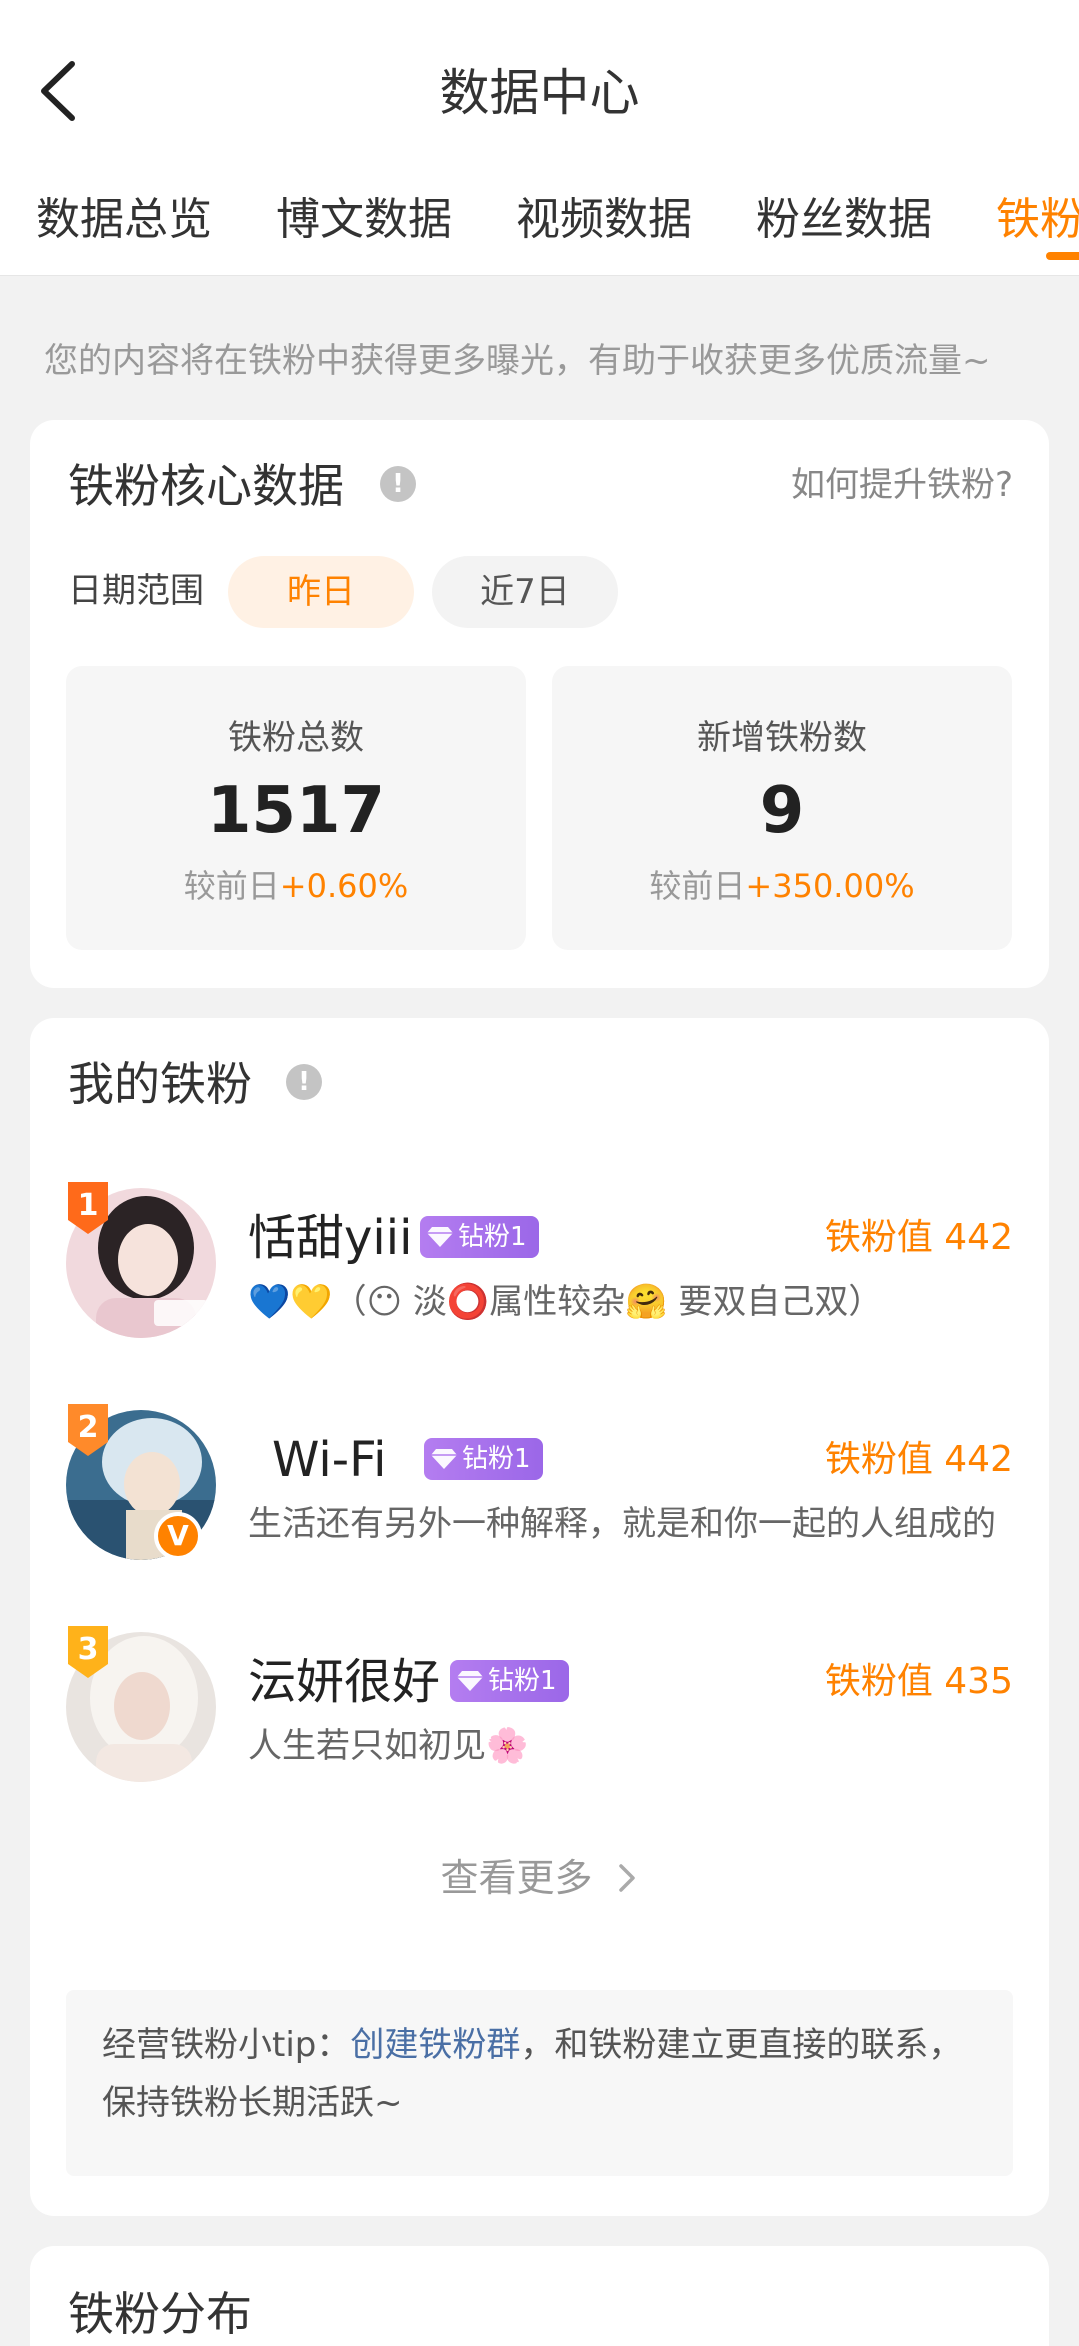  I want to click on tab-iron-fans: 铁粉, so click(1037, 220).